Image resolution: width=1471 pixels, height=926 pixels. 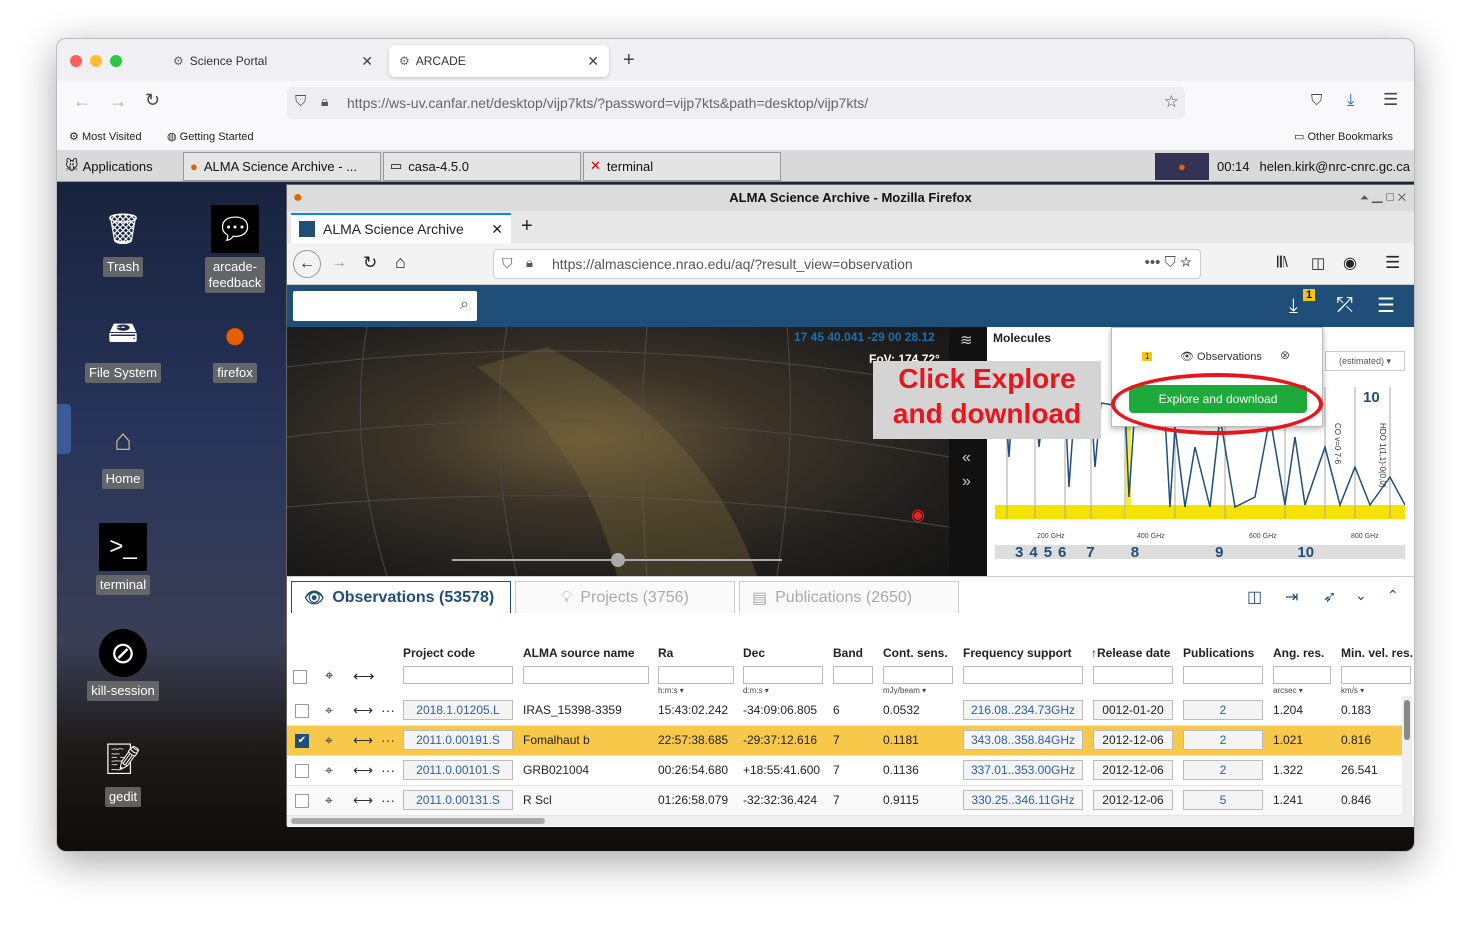 What do you see at coordinates (1017, 653) in the screenshot?
I see `col-freq-support: Frequency support` at bounding box center [1017, 653].